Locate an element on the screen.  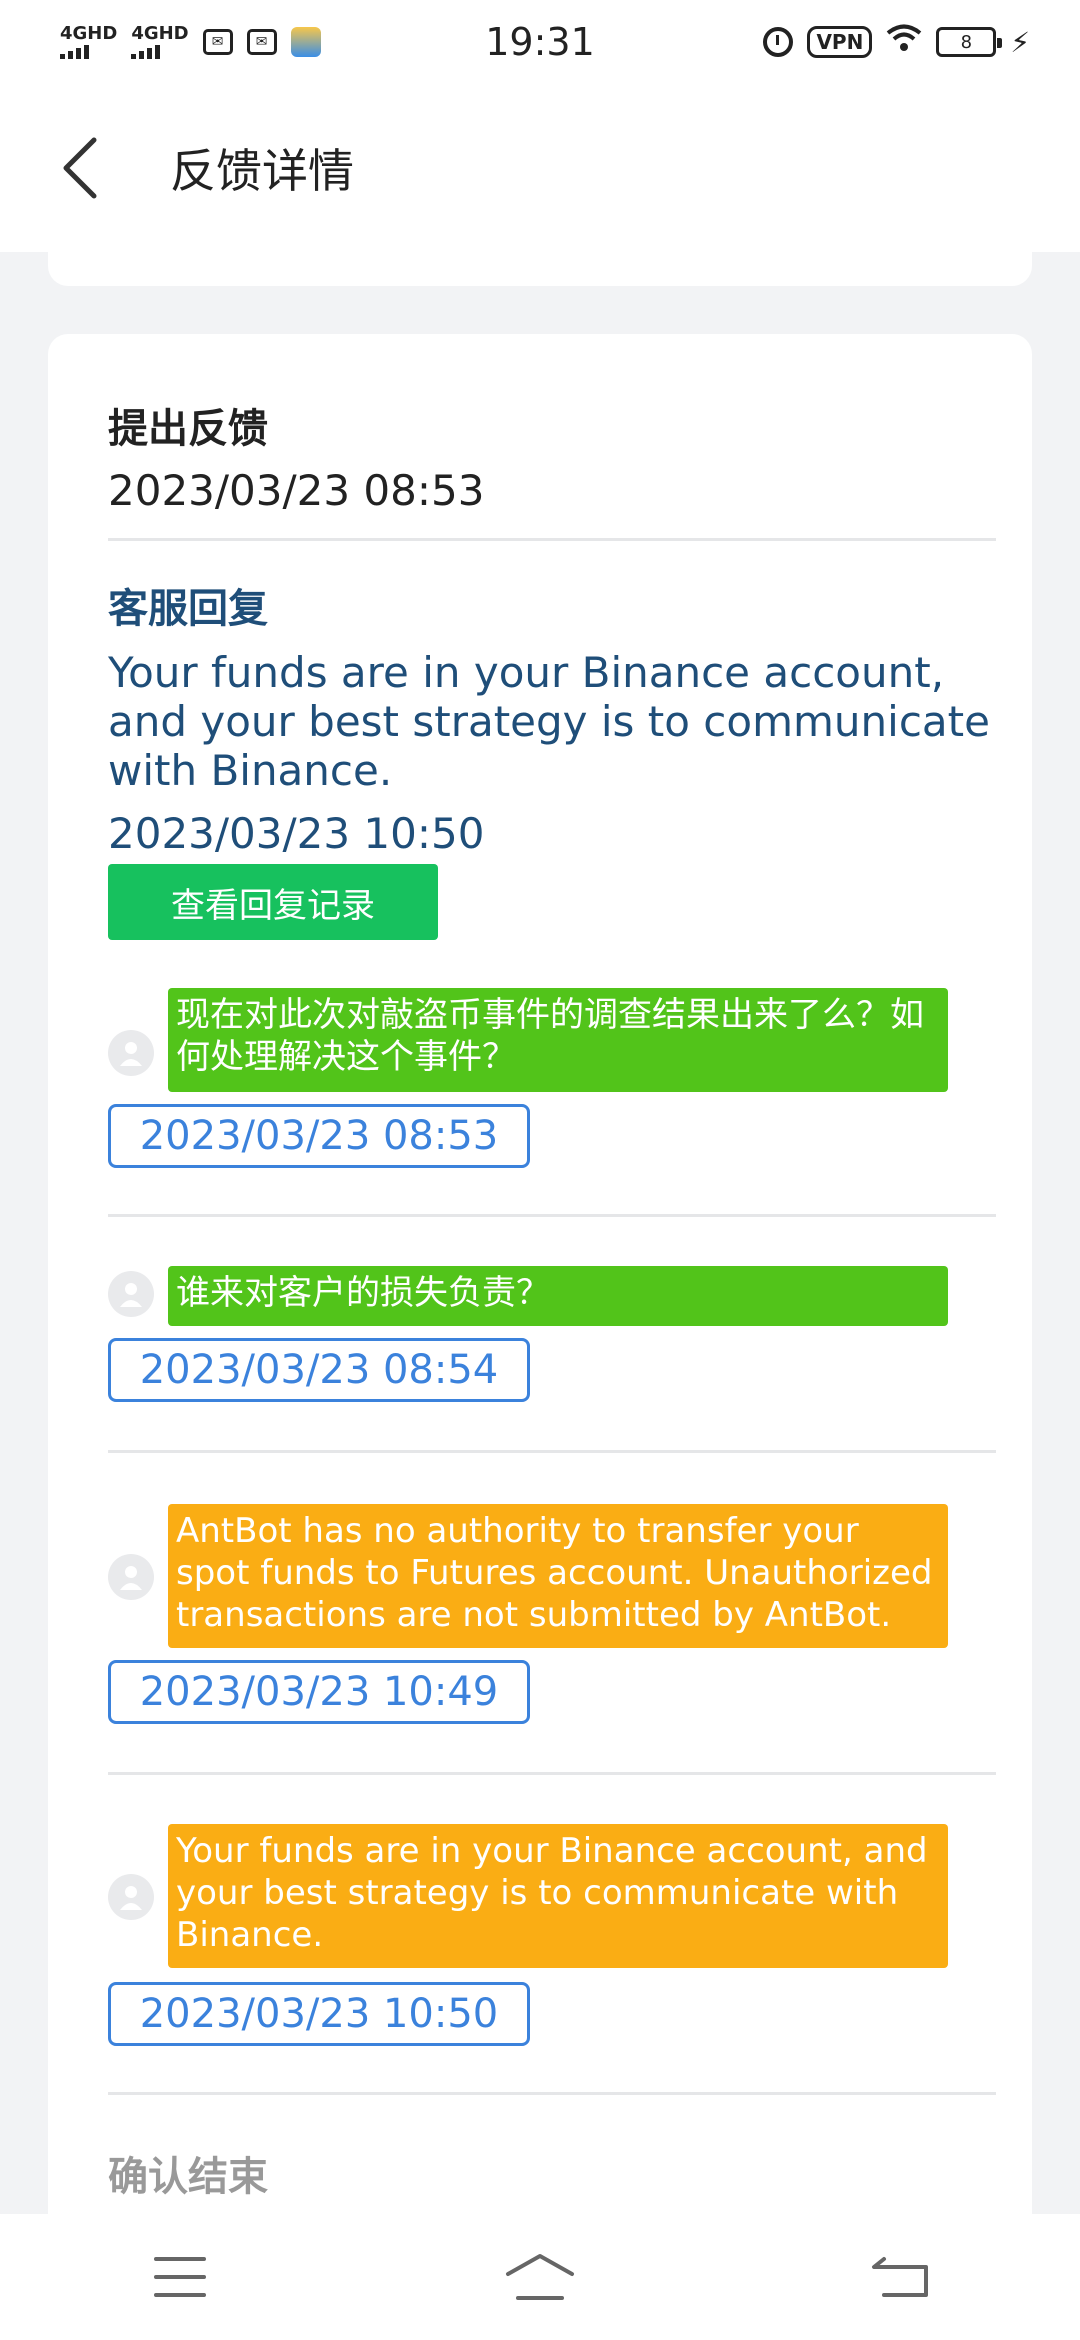
back-button is located at coordinates (115, 168).